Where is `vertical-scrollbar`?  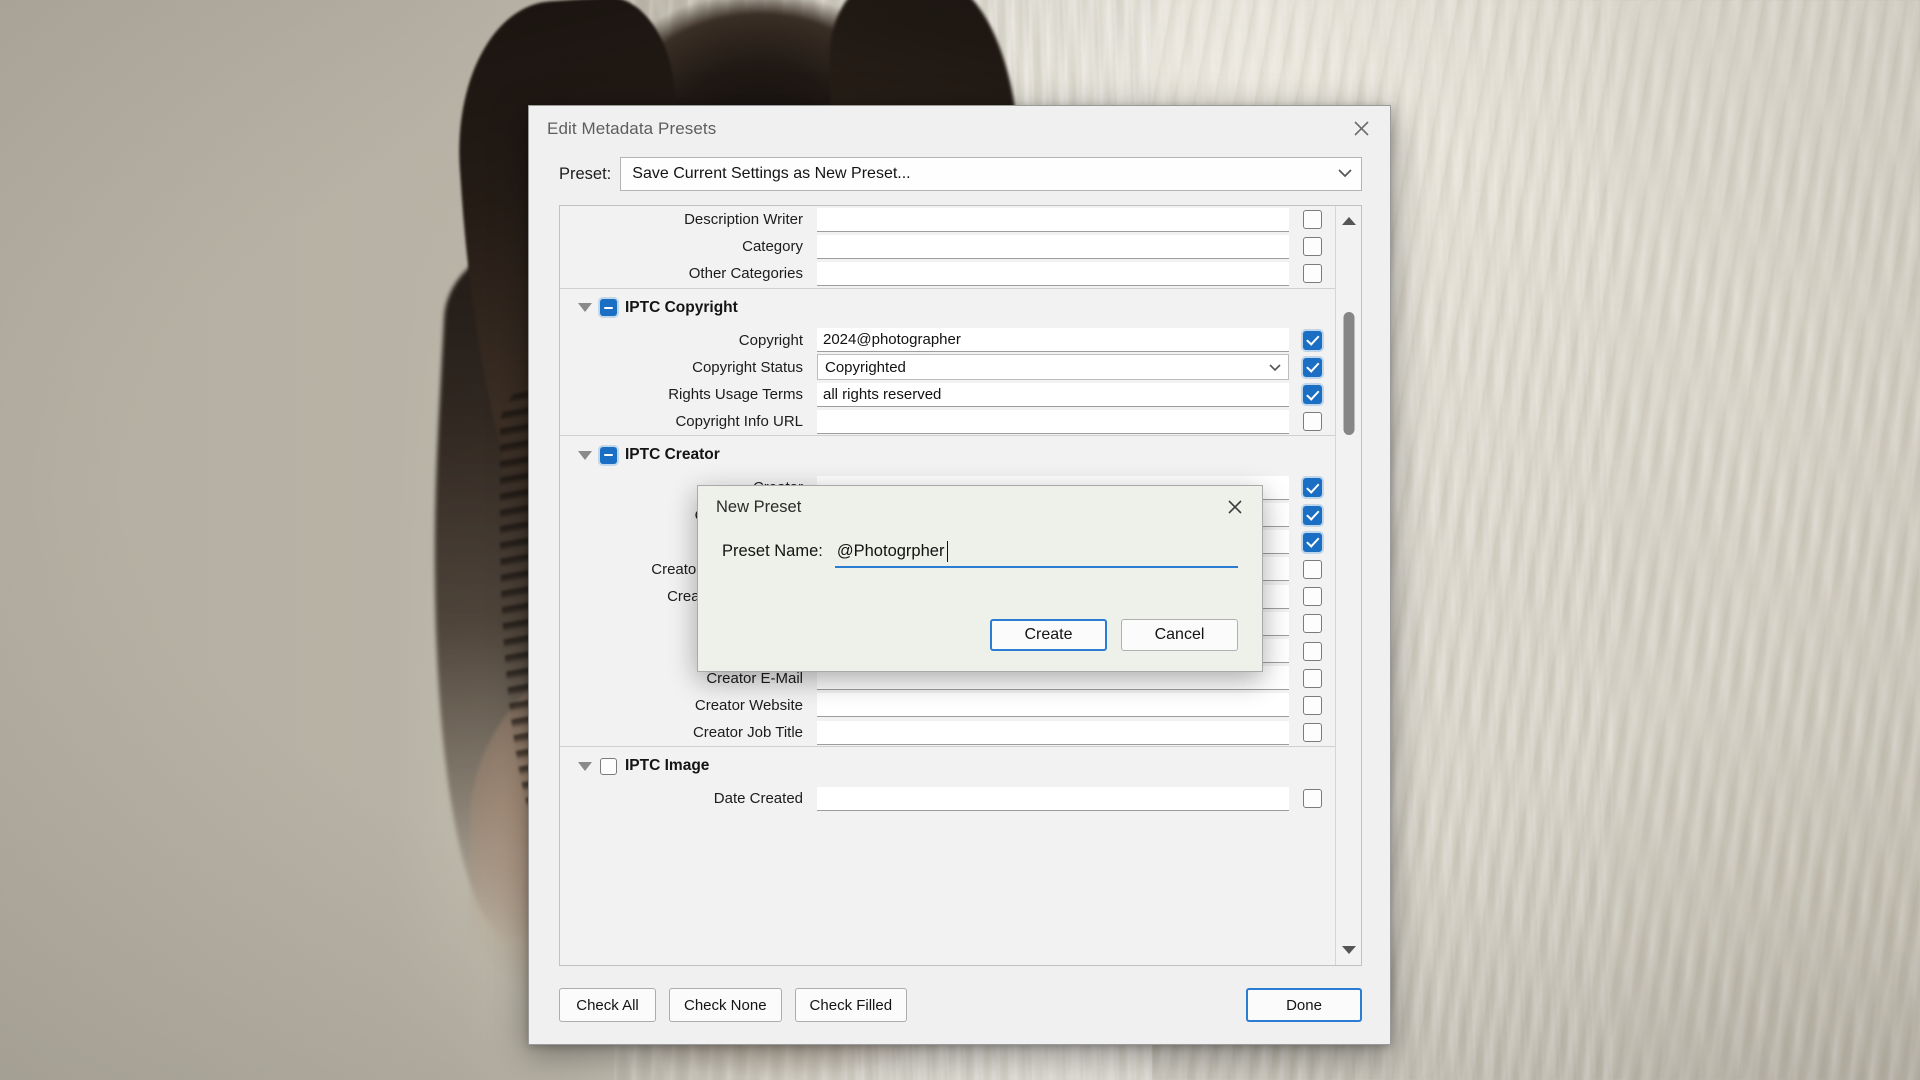 vertical-scrollbar is located at coordinates (1348, 585).